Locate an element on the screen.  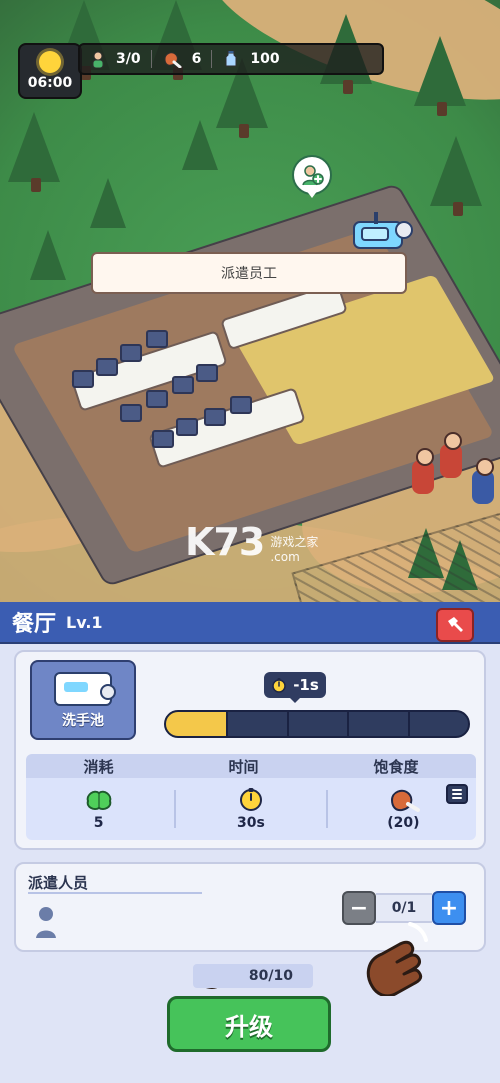
assign-worker-marker is located at coordinates (312, 176).